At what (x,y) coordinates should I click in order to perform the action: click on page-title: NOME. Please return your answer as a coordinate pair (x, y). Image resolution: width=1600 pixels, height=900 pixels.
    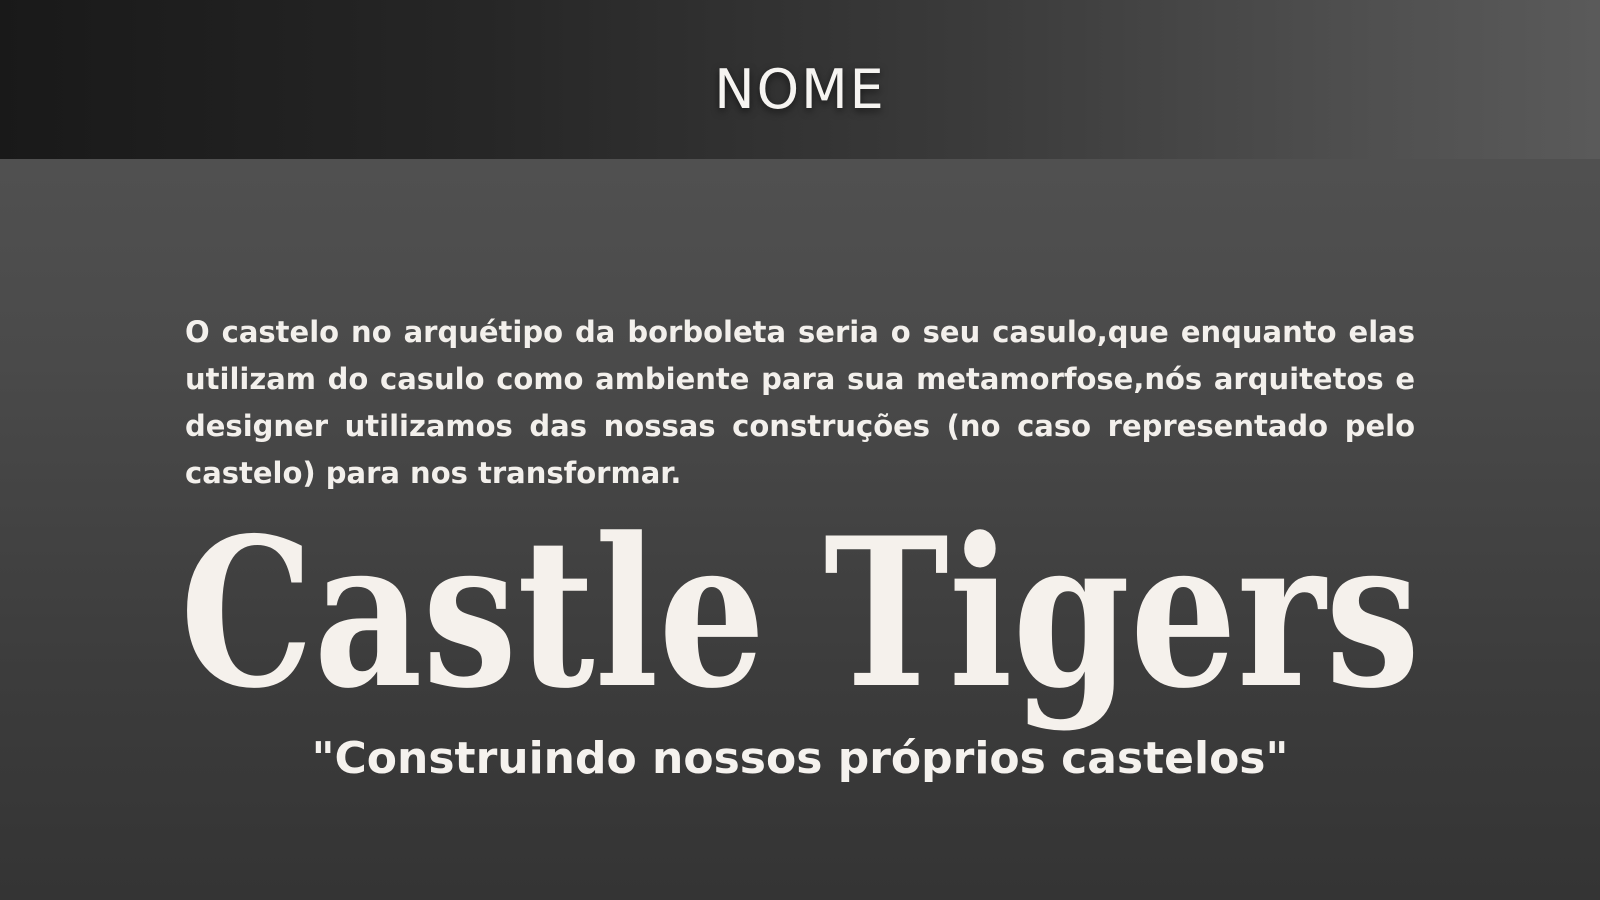
    Looking at the image, I should click on (800, 89).